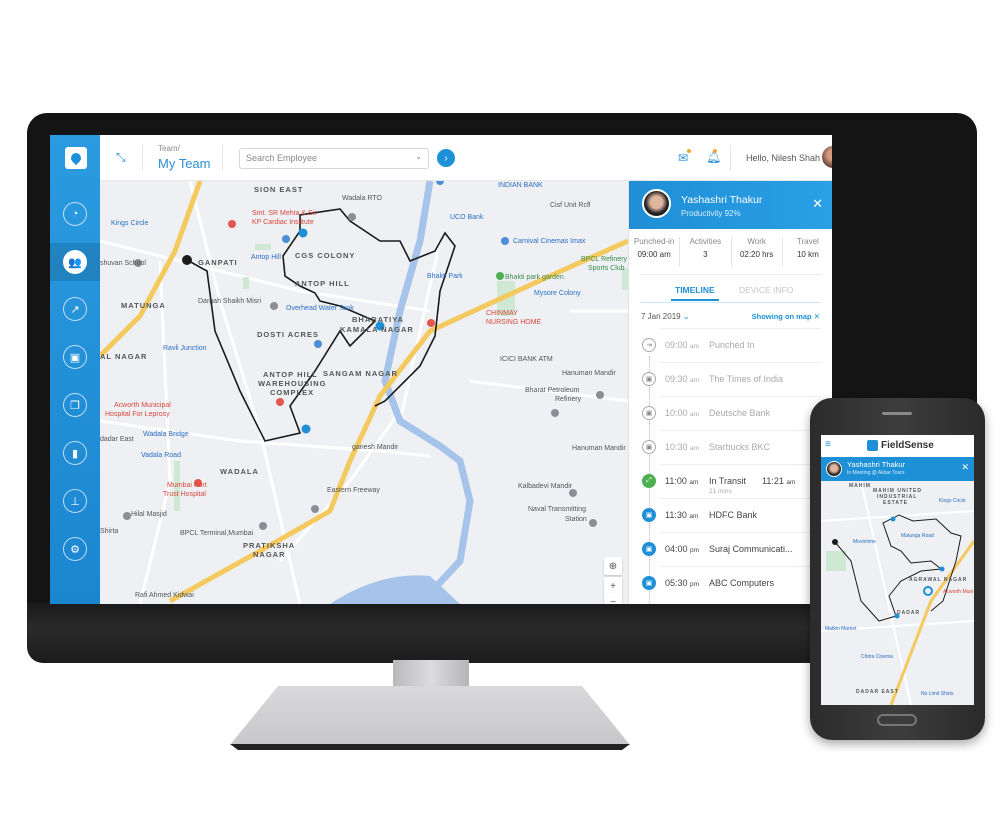  Describe the element at coordinates (440, 183) in the screenshot. I see `bank-pin-icon` at that location.